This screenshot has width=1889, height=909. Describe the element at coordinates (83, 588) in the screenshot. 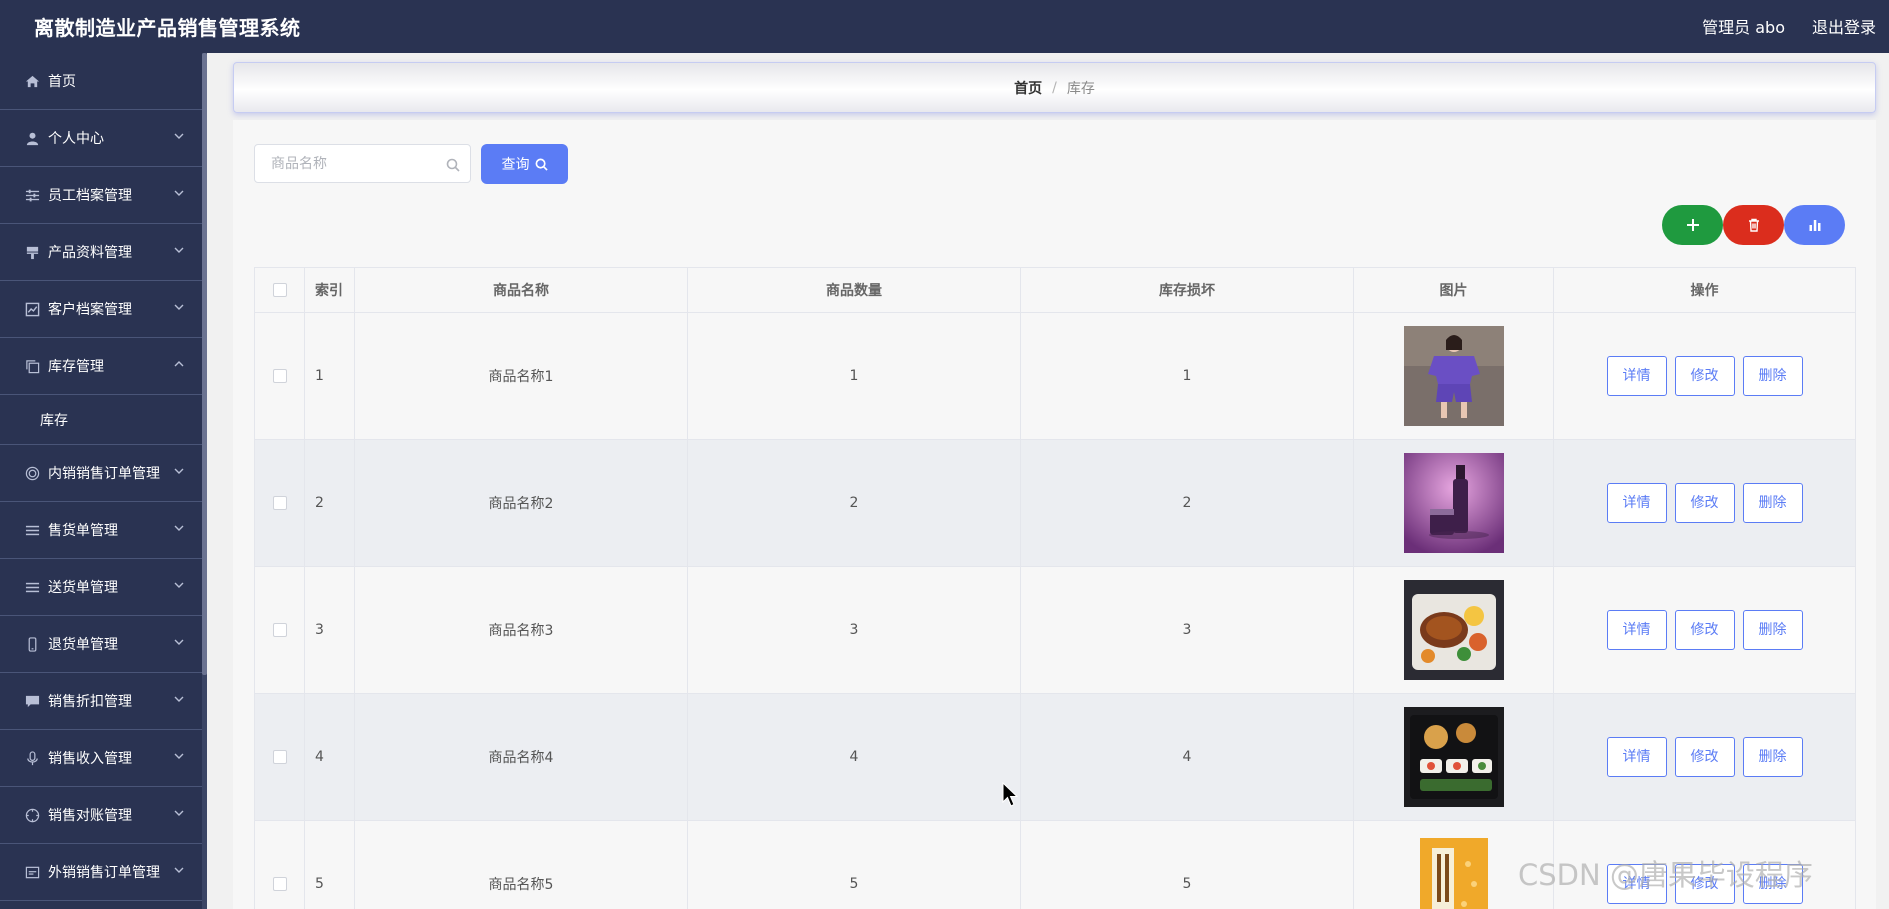

I see `sidebar-item-label: 送货单管理` at that location.